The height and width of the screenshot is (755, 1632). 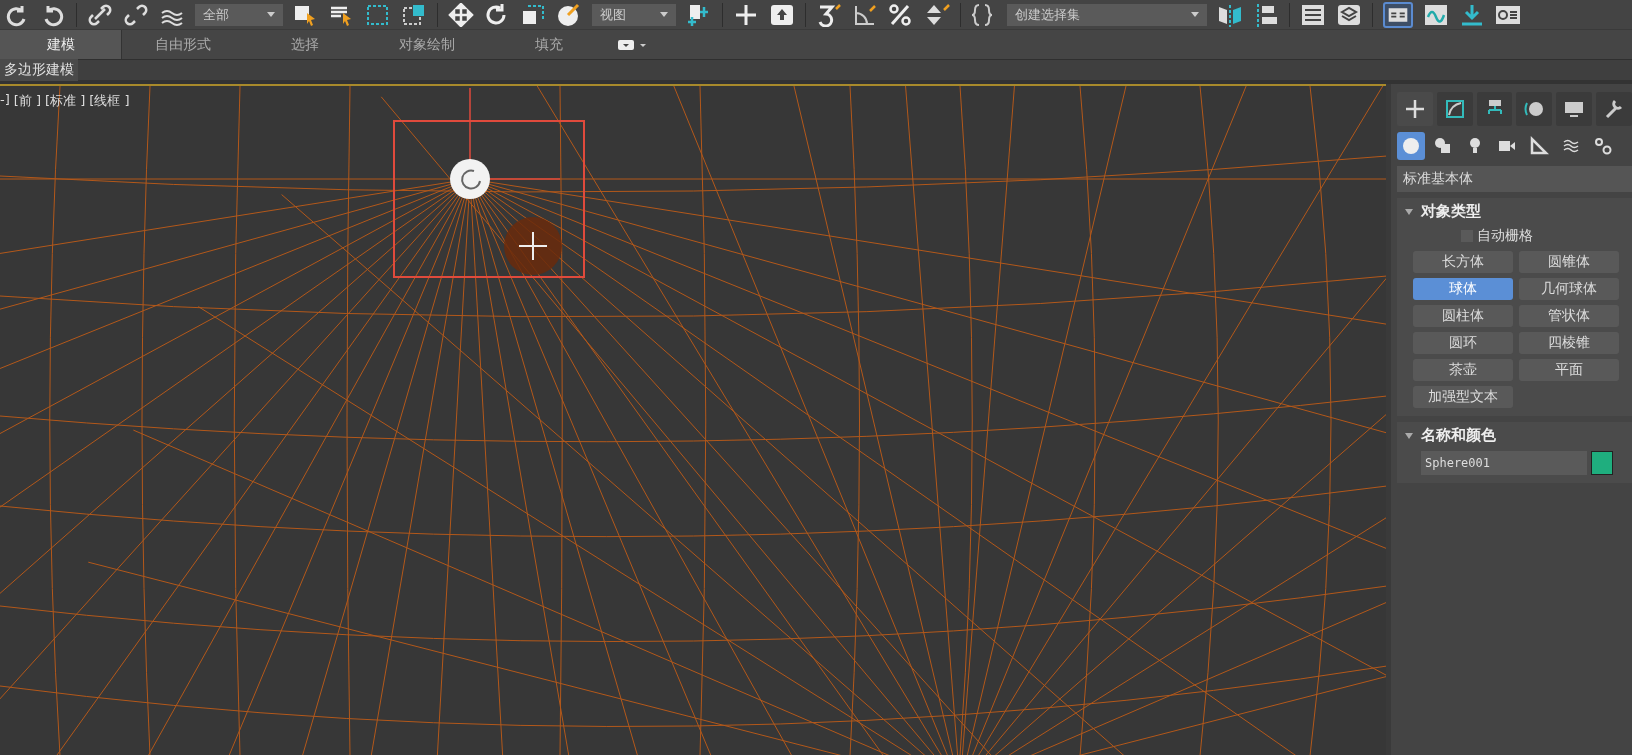 I want to click on primitive-button: 球体, so click(x=1463, y=289).